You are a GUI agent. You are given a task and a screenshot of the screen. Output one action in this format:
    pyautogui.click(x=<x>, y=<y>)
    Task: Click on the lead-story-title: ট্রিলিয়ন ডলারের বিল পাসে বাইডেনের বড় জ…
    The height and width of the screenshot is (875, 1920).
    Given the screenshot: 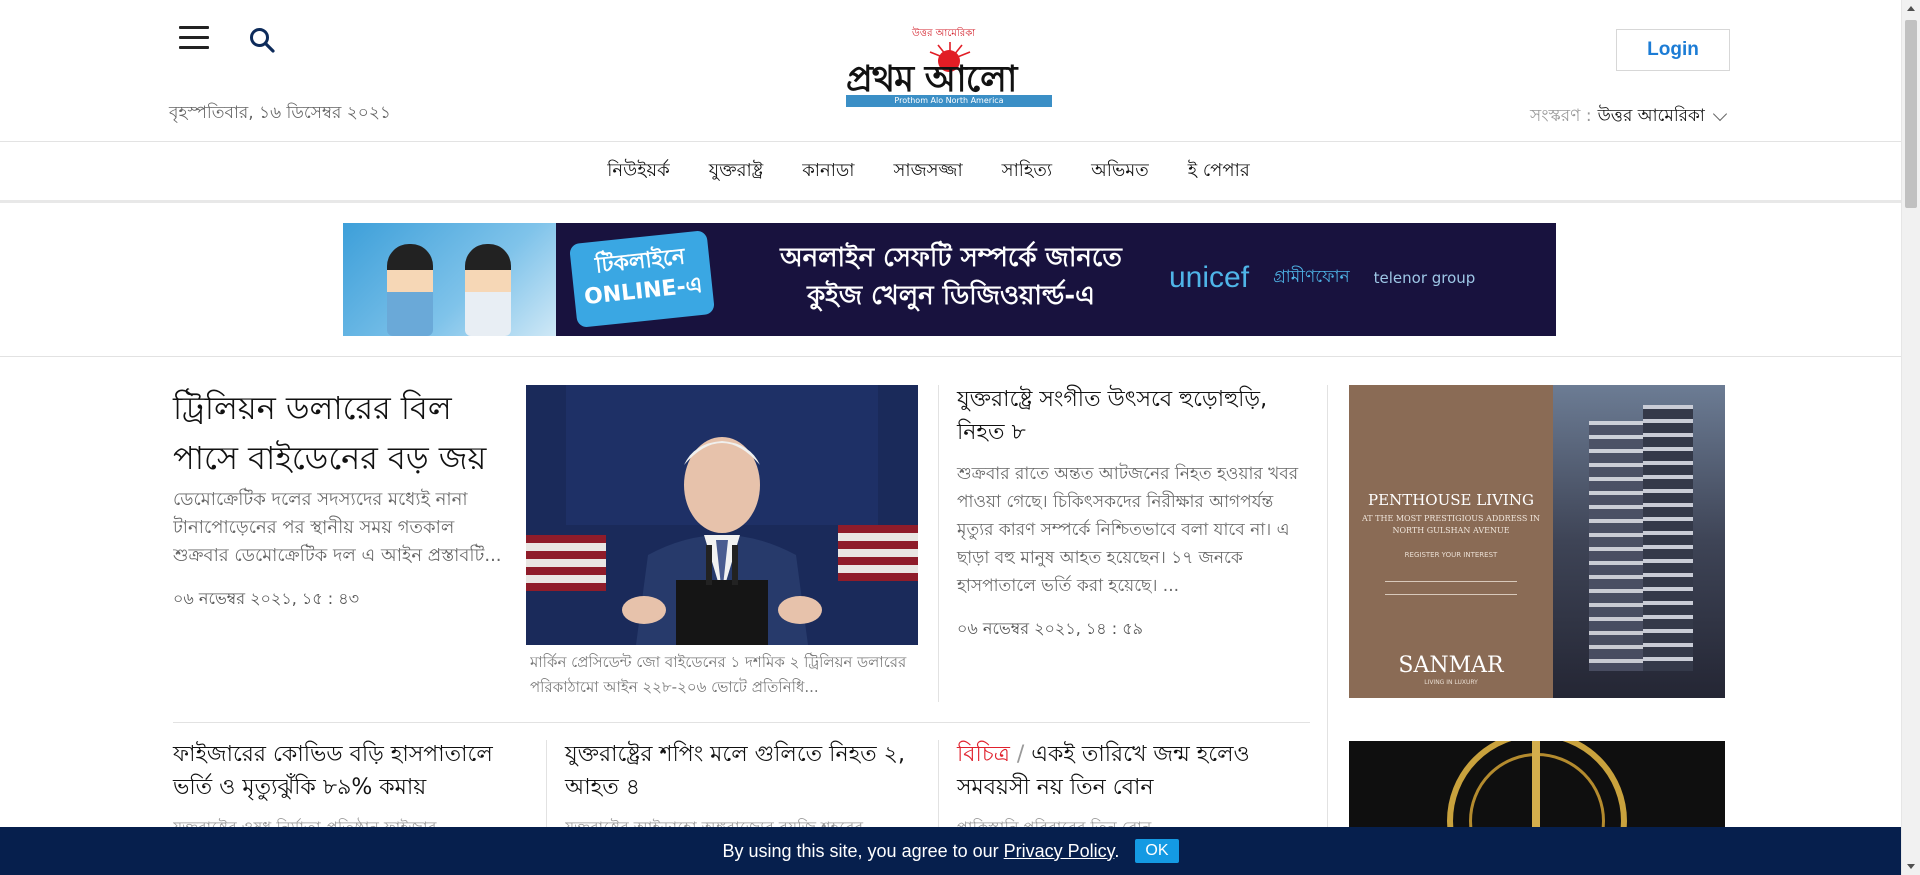 What is the action you would take?
    pyautogui.click(x=343, y=433)
    